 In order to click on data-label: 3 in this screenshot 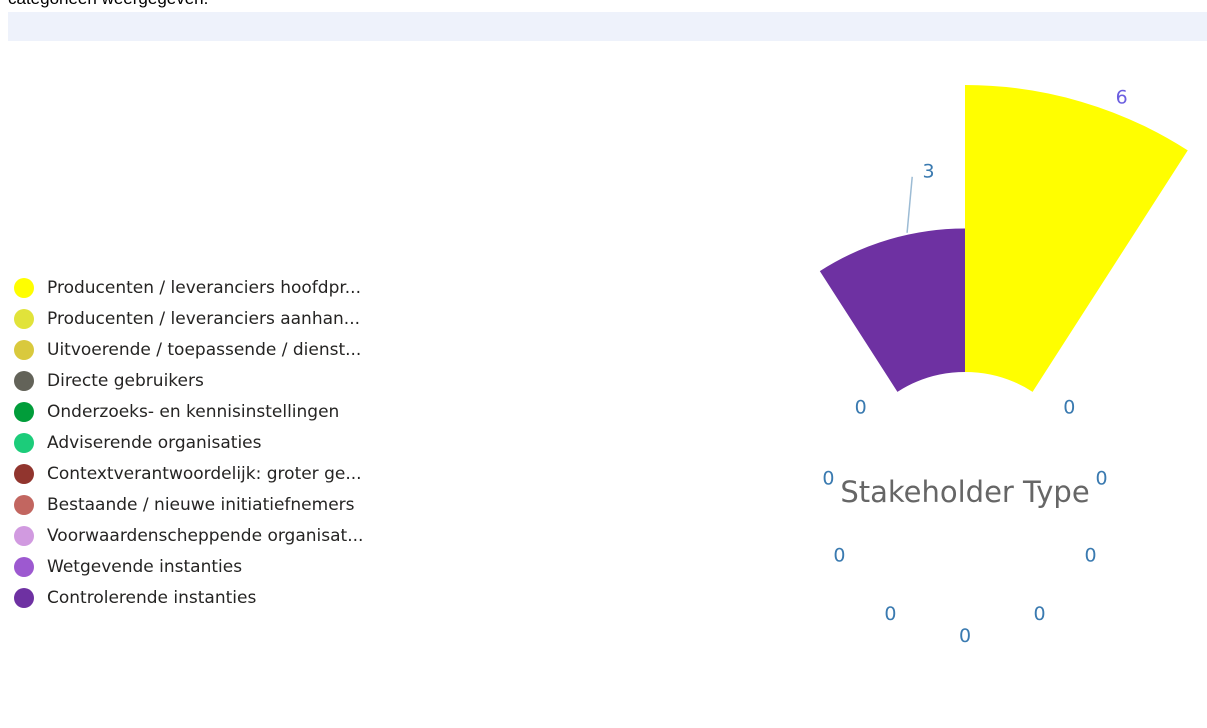, I will do `click(929, 172)`.